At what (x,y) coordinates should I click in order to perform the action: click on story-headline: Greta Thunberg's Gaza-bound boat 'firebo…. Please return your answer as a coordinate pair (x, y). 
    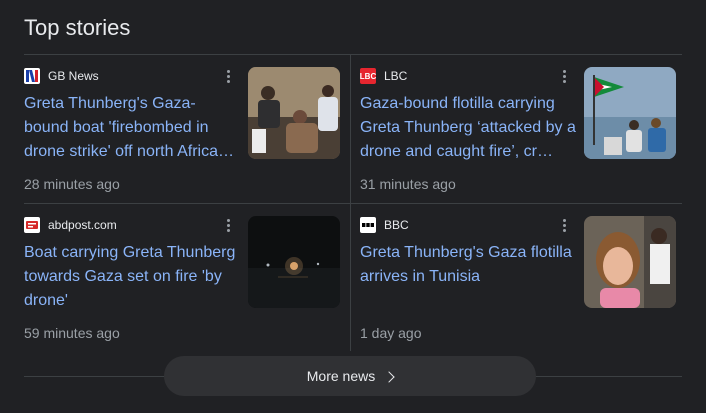
    Looking at the image, I should click on (132, 128).